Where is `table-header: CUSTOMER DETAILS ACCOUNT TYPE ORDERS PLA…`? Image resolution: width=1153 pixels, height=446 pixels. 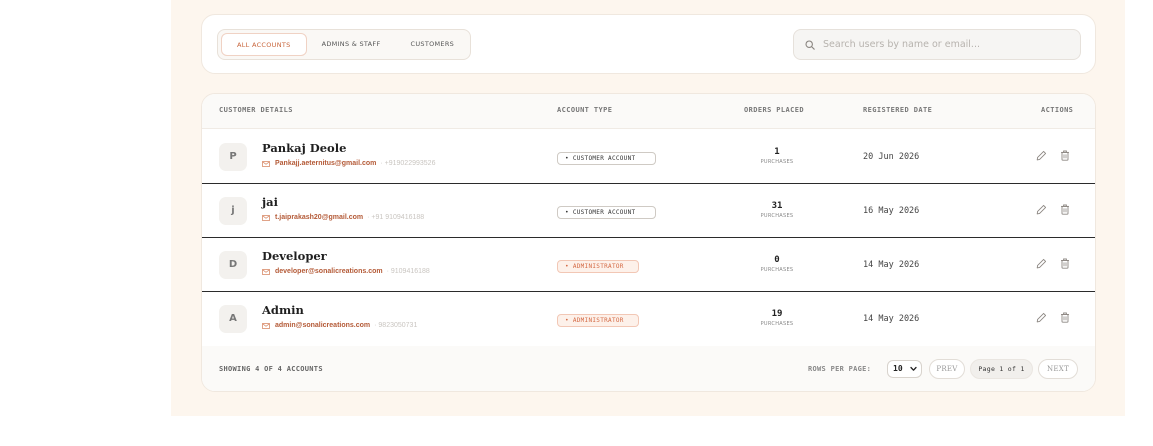 table-header: CUSTOMER DETAILS ACCOUNT TYPE ORDERS PLA… is located at coordinates (648, 111).